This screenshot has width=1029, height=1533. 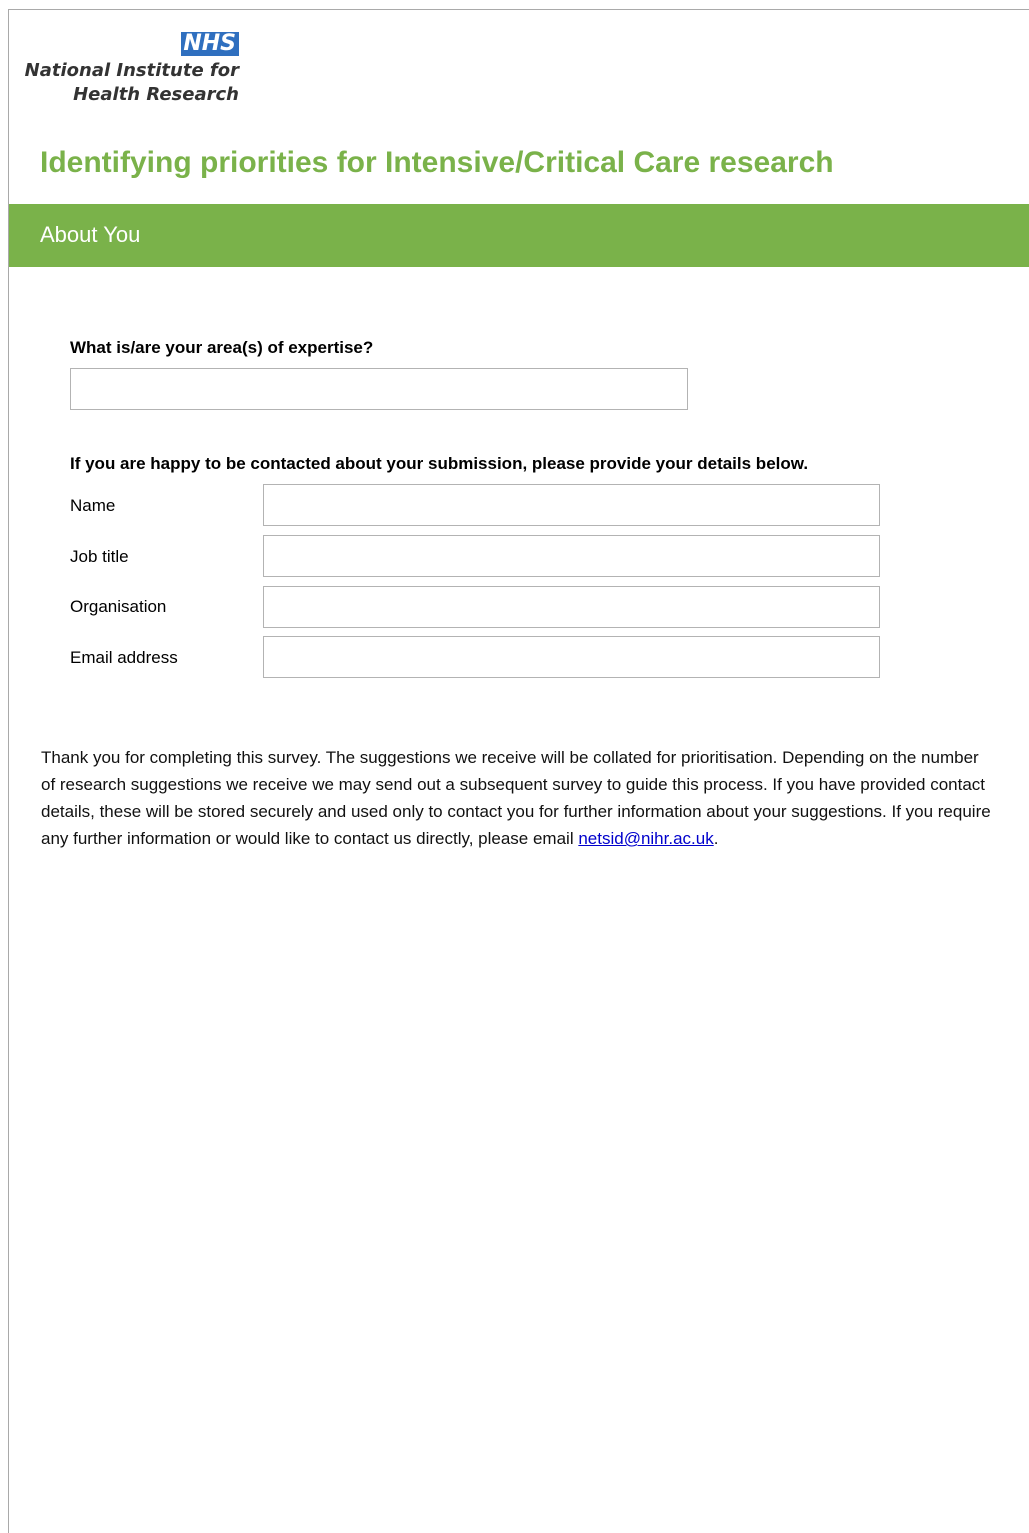 I want to click on email-label: Email address, so click(x=124, y=657).